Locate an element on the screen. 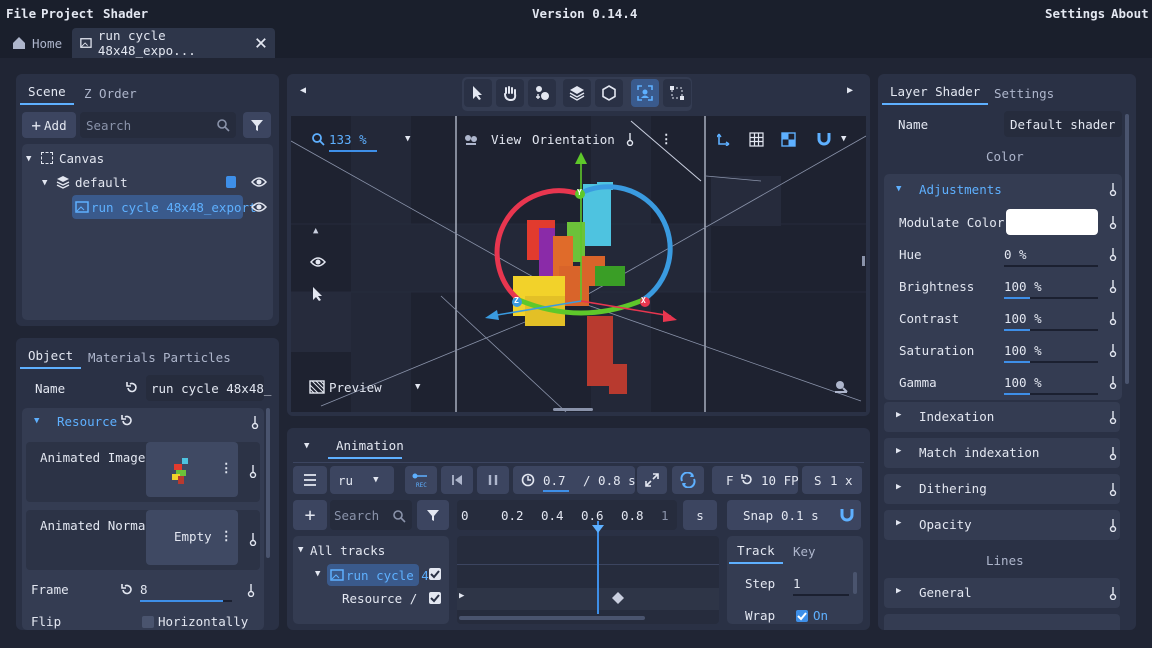 The image size is (1152, 648). match-indexation-section: ▶ Match indexation is located at coordinates (1002, 453).